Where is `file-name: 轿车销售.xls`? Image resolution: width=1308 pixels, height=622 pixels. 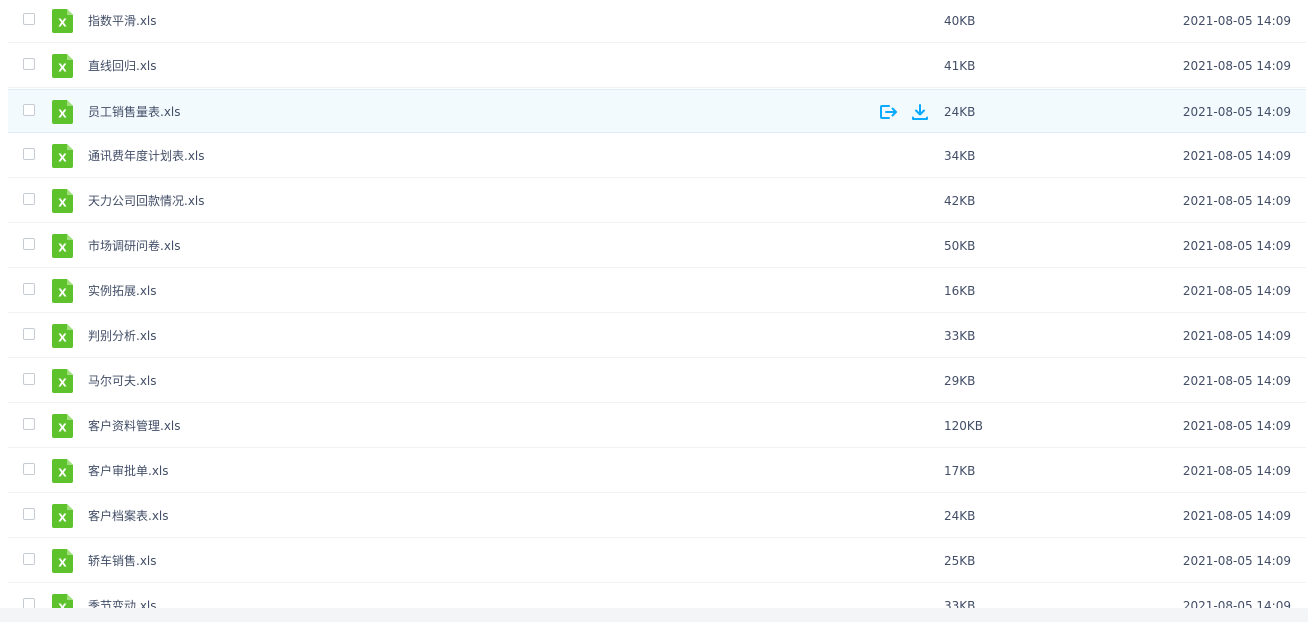
file-name: 轿车销售.xls is located at coordinates (122, 561).